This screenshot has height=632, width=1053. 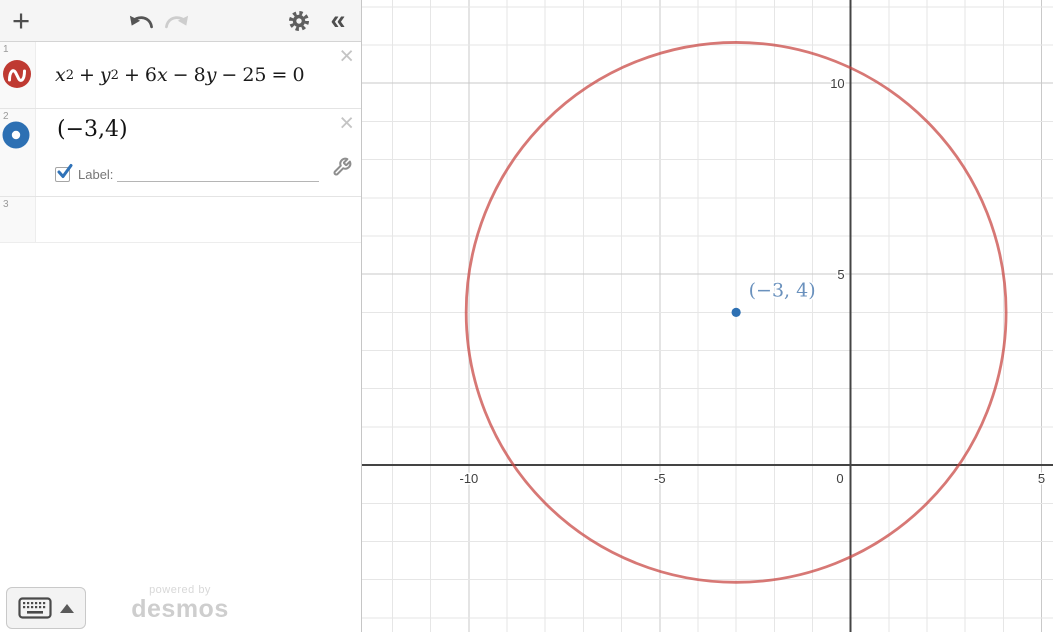 I want to click on expression-gutter-1: 1, so click(x=18, y=75).